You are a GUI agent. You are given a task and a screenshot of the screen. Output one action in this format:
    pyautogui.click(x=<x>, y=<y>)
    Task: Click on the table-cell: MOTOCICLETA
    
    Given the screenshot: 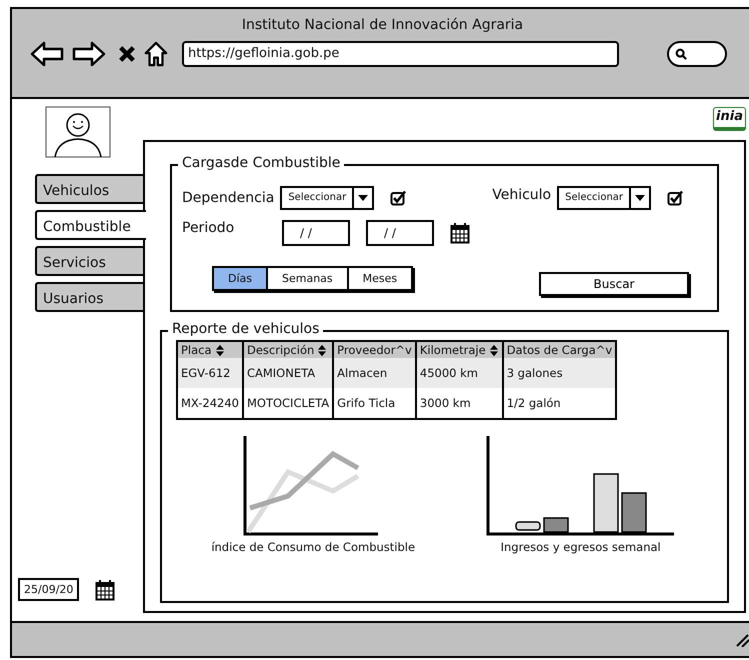 What is the action you would take?
    pyautogui.click(x=288, y=403)
    